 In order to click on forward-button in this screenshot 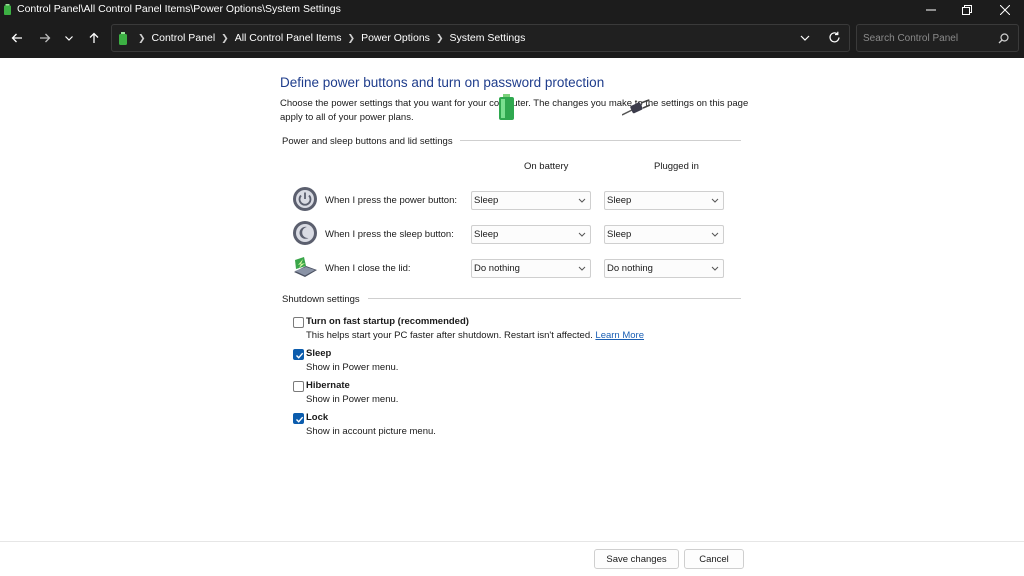, I will do `click(45, 38)`.